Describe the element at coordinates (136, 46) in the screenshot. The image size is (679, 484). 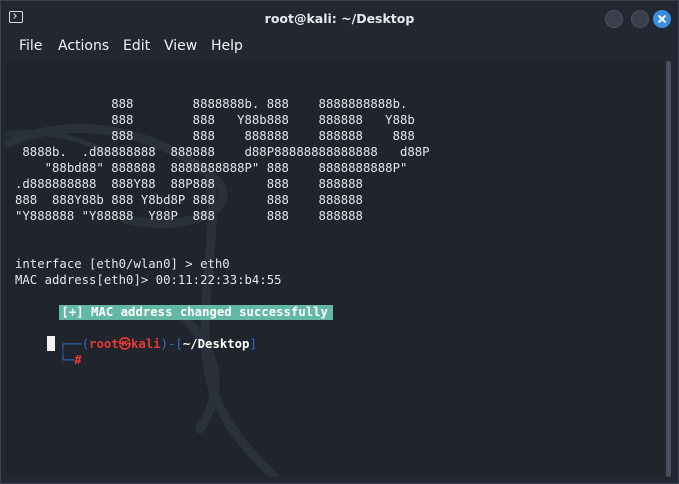
I see `menu-edit: Edit` at that location.